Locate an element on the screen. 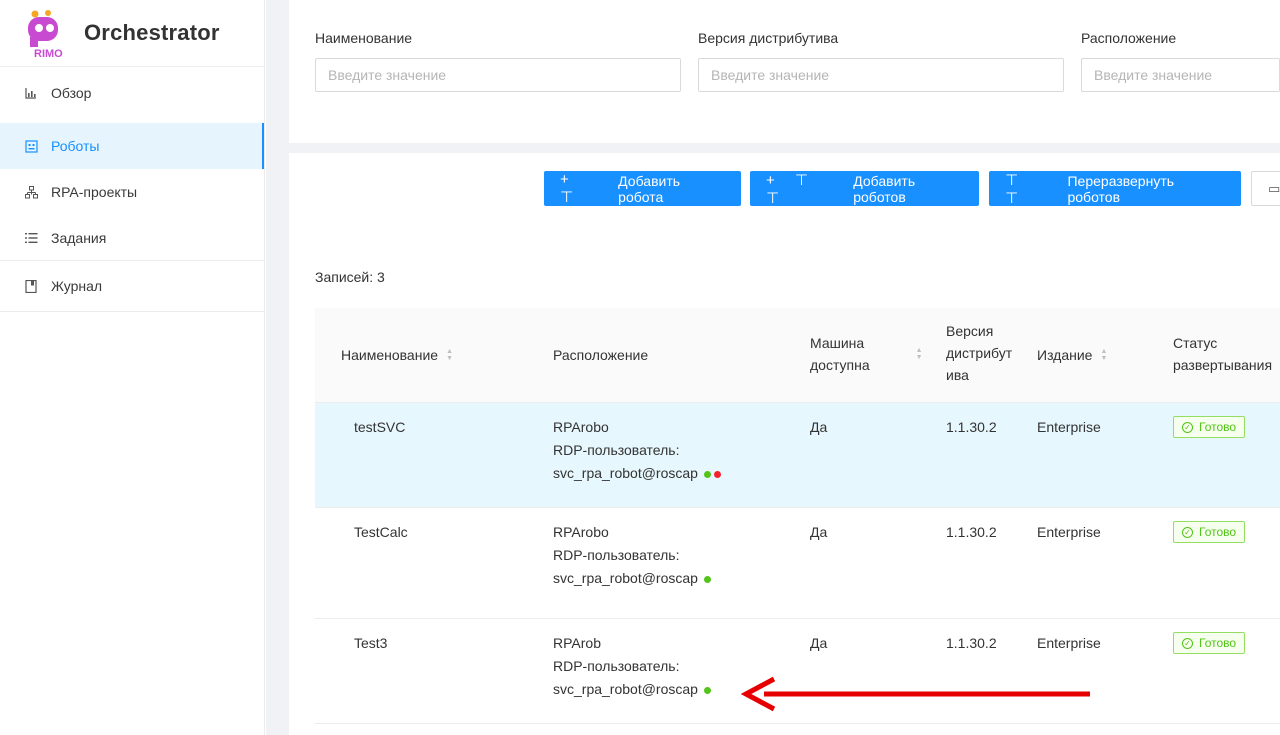 The image size is (1280, 735). robot-icon is located at coordinates (31, 146).